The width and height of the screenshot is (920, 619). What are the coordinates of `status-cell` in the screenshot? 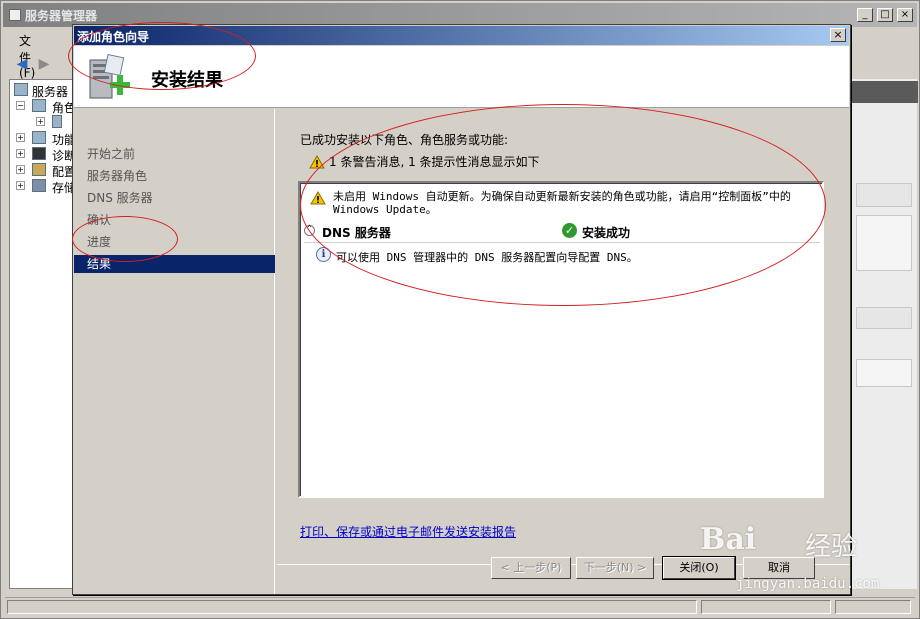 It's located at (352, 607).